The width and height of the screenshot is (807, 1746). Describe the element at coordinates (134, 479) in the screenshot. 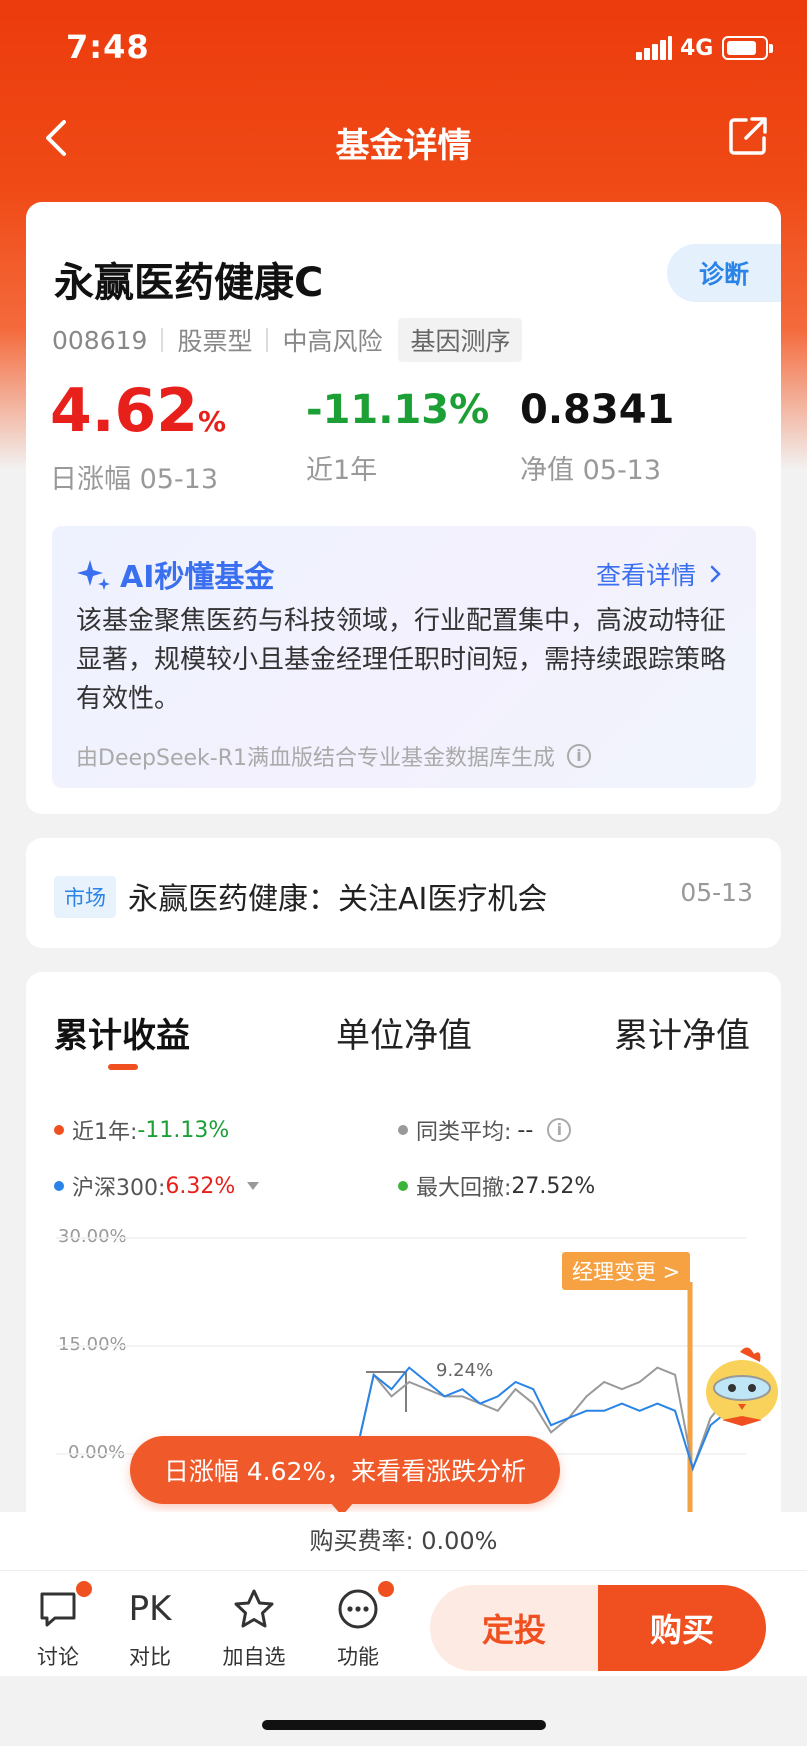

I see `daily-change-label: 日涨幅 05-13` at that location.